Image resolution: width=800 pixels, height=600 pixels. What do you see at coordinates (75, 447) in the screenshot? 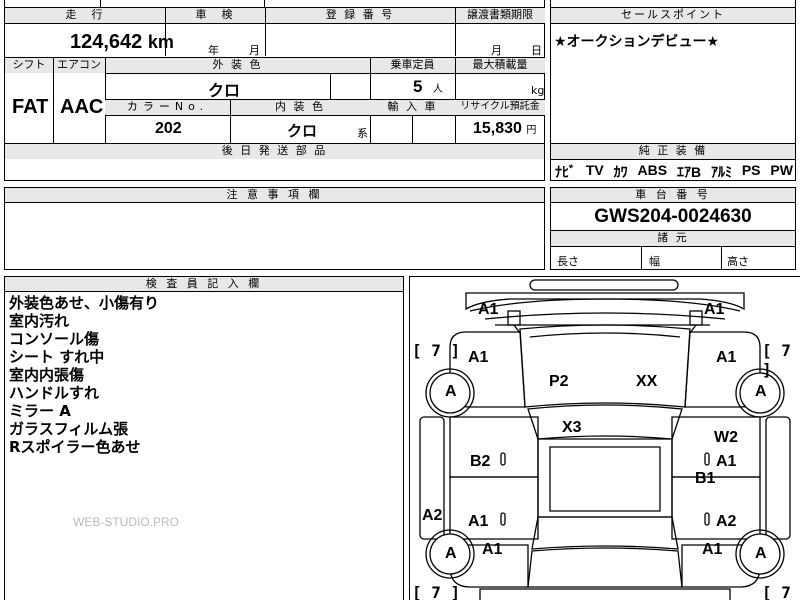
I see `note-line: Rスポイラー色あせ` at bounding box center [75, 447].